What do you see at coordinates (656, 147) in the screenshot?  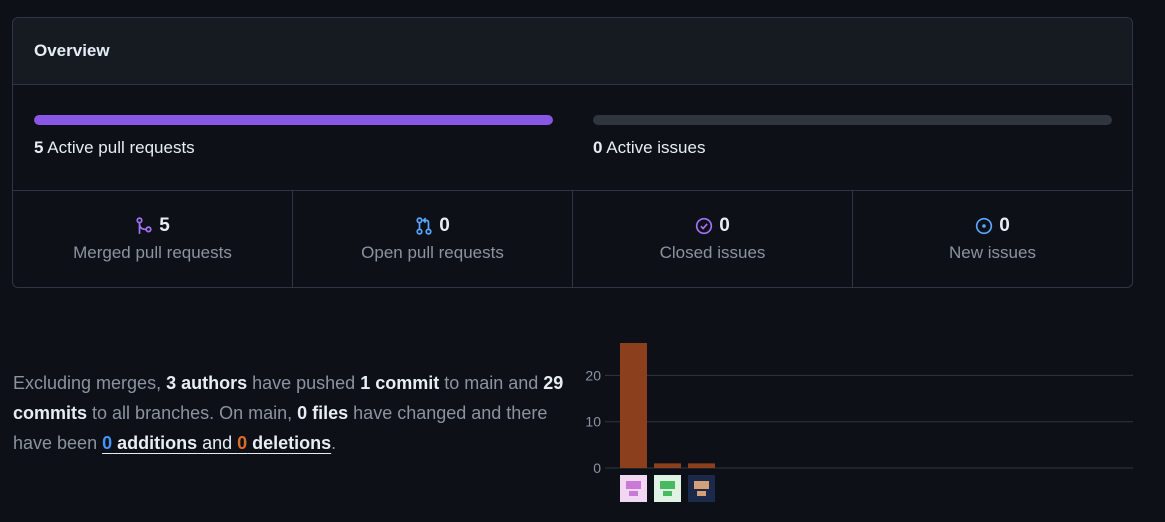 I see `active-issues-text: Active issues` at bounding box center [656, 147].